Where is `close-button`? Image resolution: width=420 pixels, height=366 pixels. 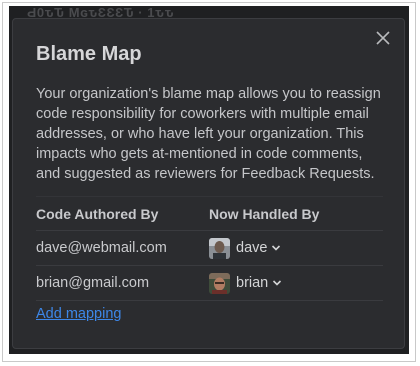 close-button is located at coordinates (383, 38).